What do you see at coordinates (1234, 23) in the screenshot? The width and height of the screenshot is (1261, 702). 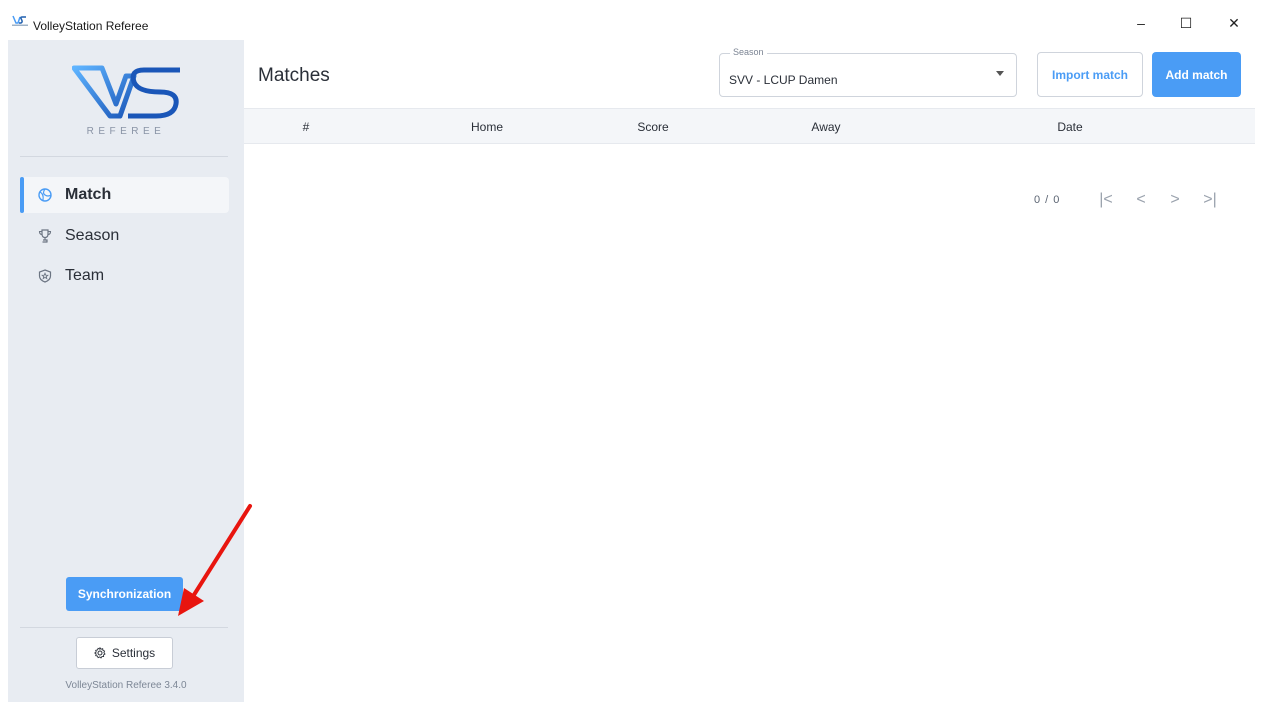 I see `close-button: ✕` at bounding box center [1234, 23].